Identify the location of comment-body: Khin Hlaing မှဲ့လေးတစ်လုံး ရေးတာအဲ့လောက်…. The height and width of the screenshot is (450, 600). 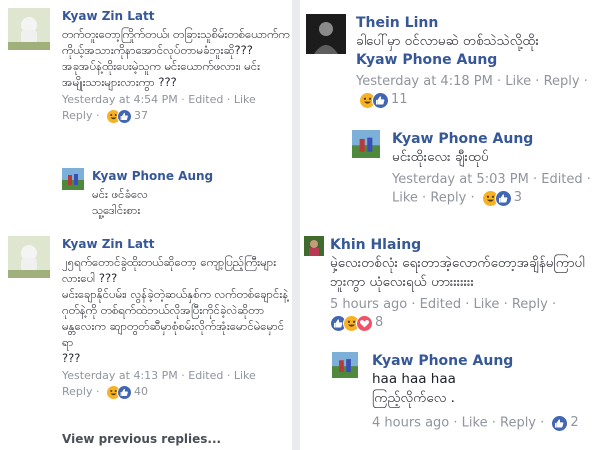
(465, 284).